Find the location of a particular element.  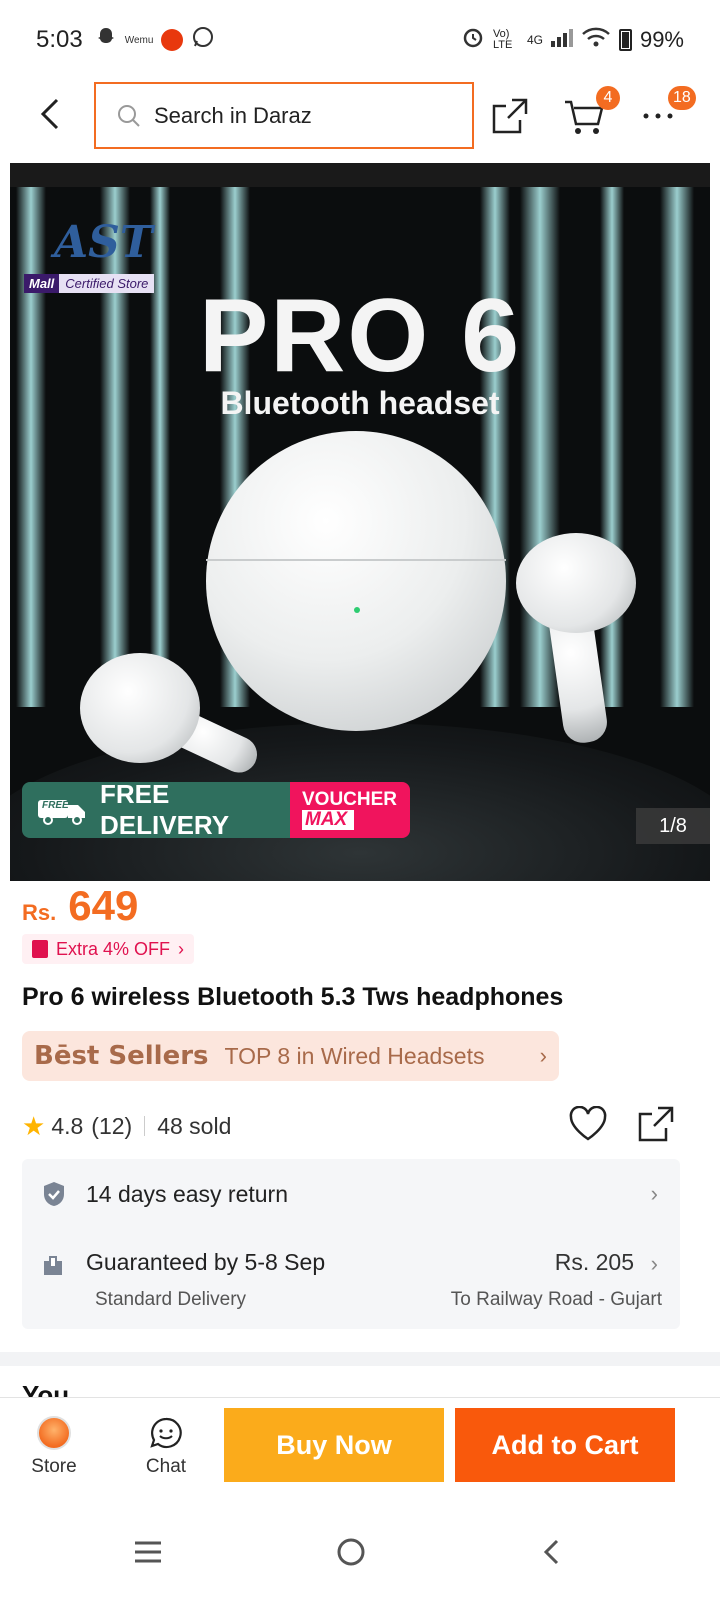

promo-banner: FREE FREE DELIVERY VOUCHER MAX is located at coordinates (216, 810).